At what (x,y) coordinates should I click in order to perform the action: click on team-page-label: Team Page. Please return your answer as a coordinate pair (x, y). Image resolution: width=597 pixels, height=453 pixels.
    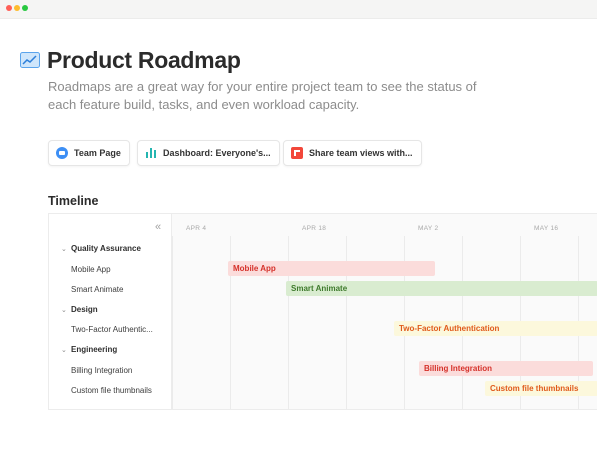
    Looking at the image, I should click on (97, 153).